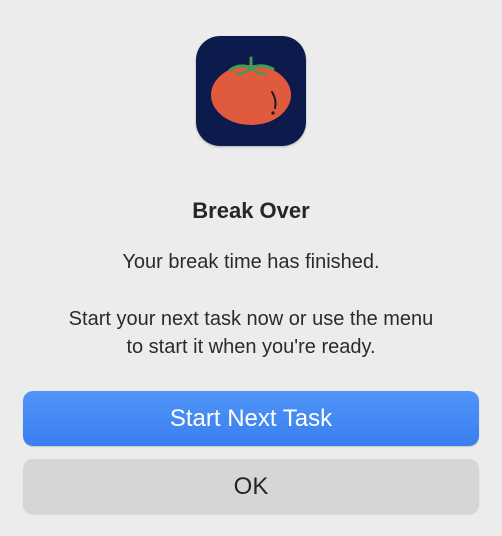  I want to click on tomato-app-icon, so click(251, 91).